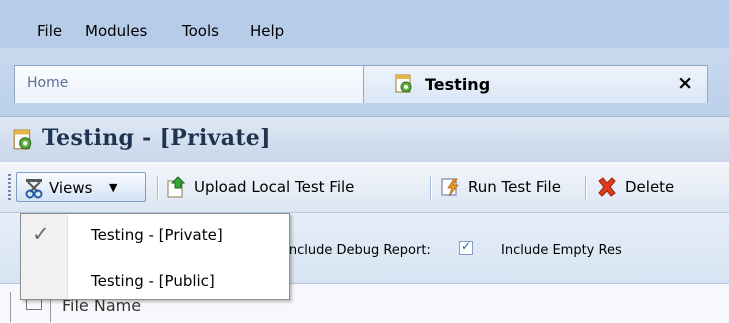 This screenshot has height=323, width=729. I want to click on page-title: Testing - [Private], so click(156, 138).